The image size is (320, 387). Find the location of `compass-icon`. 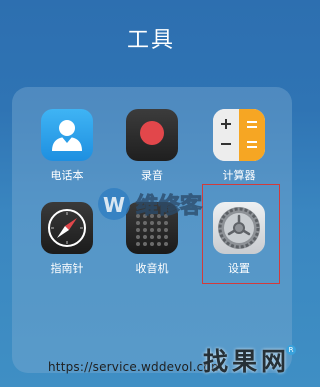

compass-icon is located at coordinates (67, 228).